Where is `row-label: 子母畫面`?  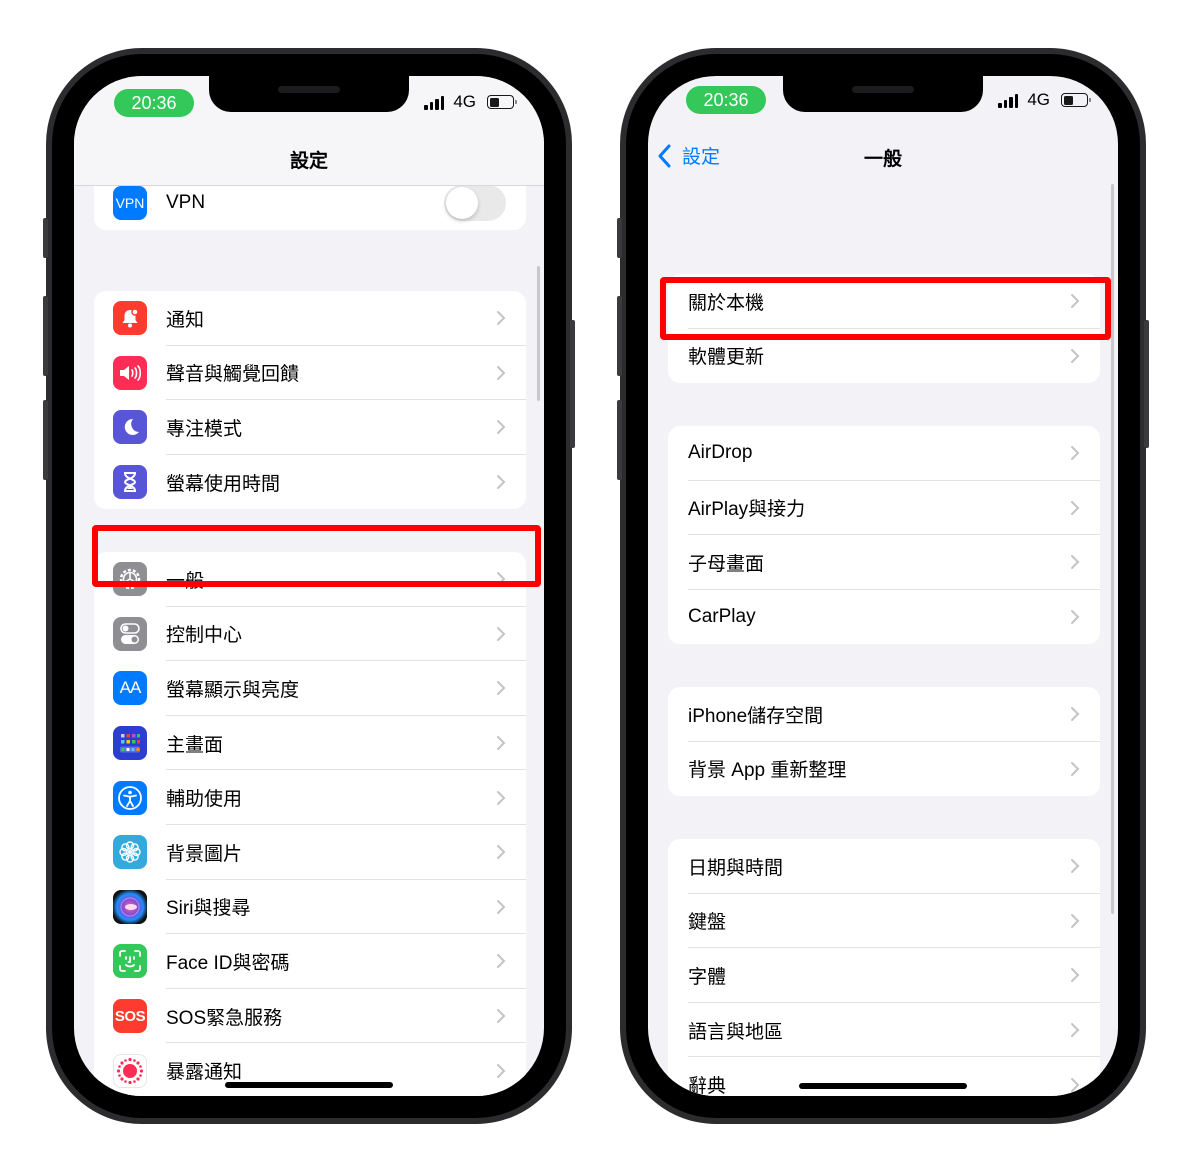 row-label: 子母畫面 is located at coordinates (726, 564).